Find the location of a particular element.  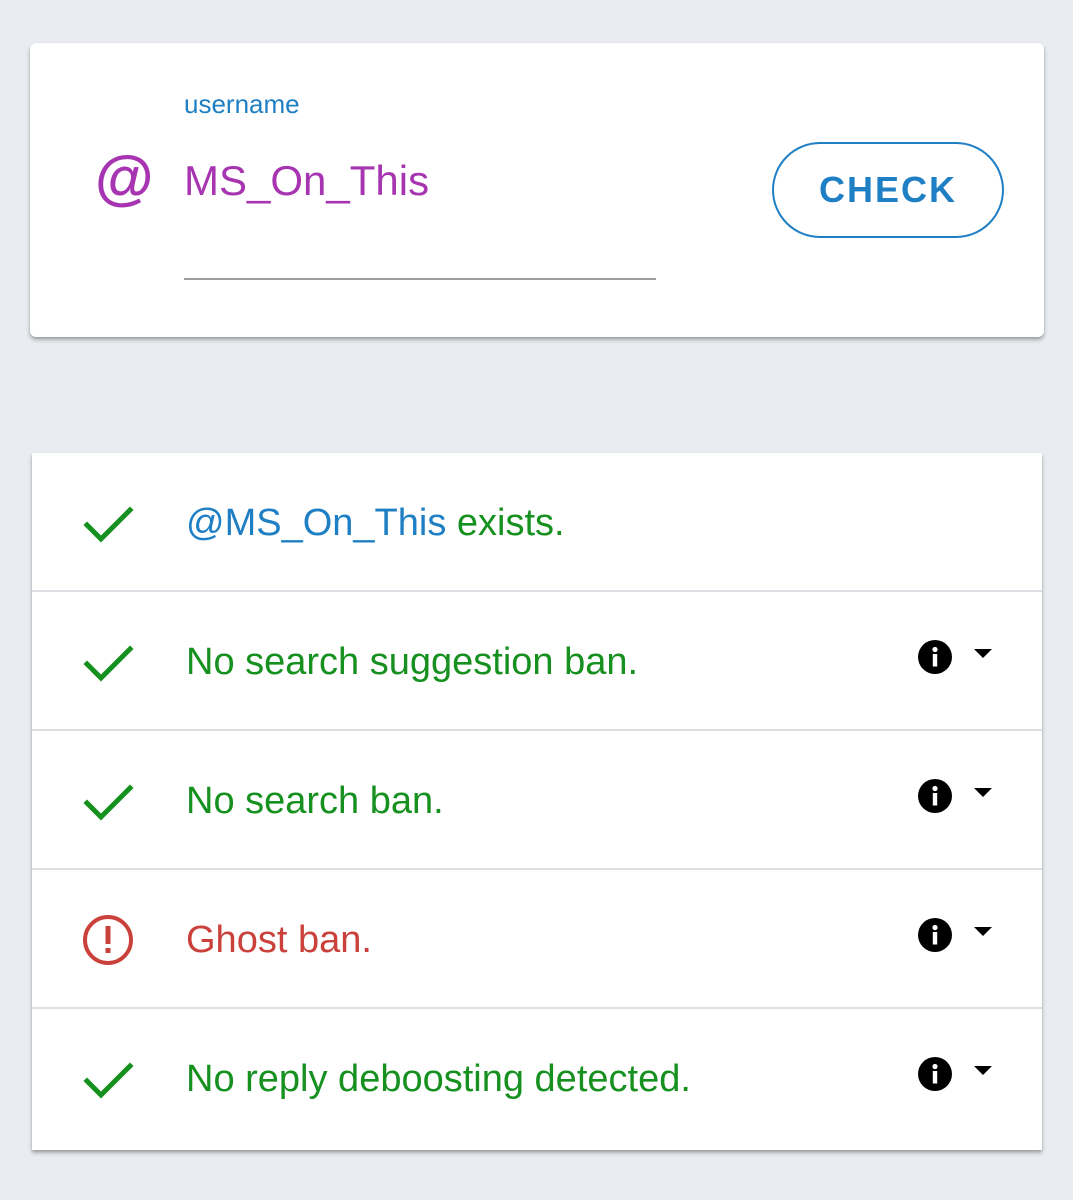

alert-circle-icon is located at coordinates (108, 940).